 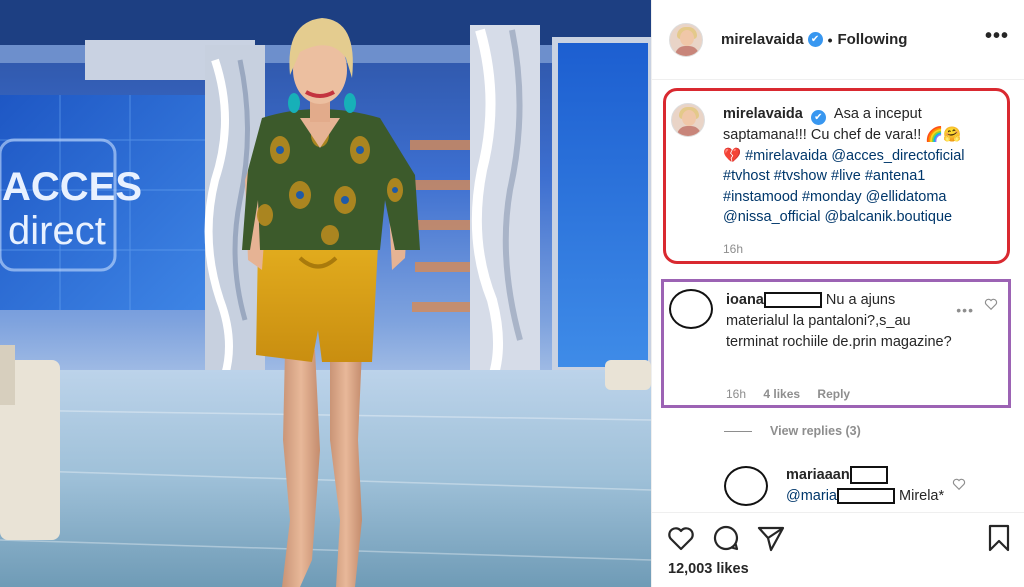 I want to click on caption-avatar, so click(x=688, y=120).